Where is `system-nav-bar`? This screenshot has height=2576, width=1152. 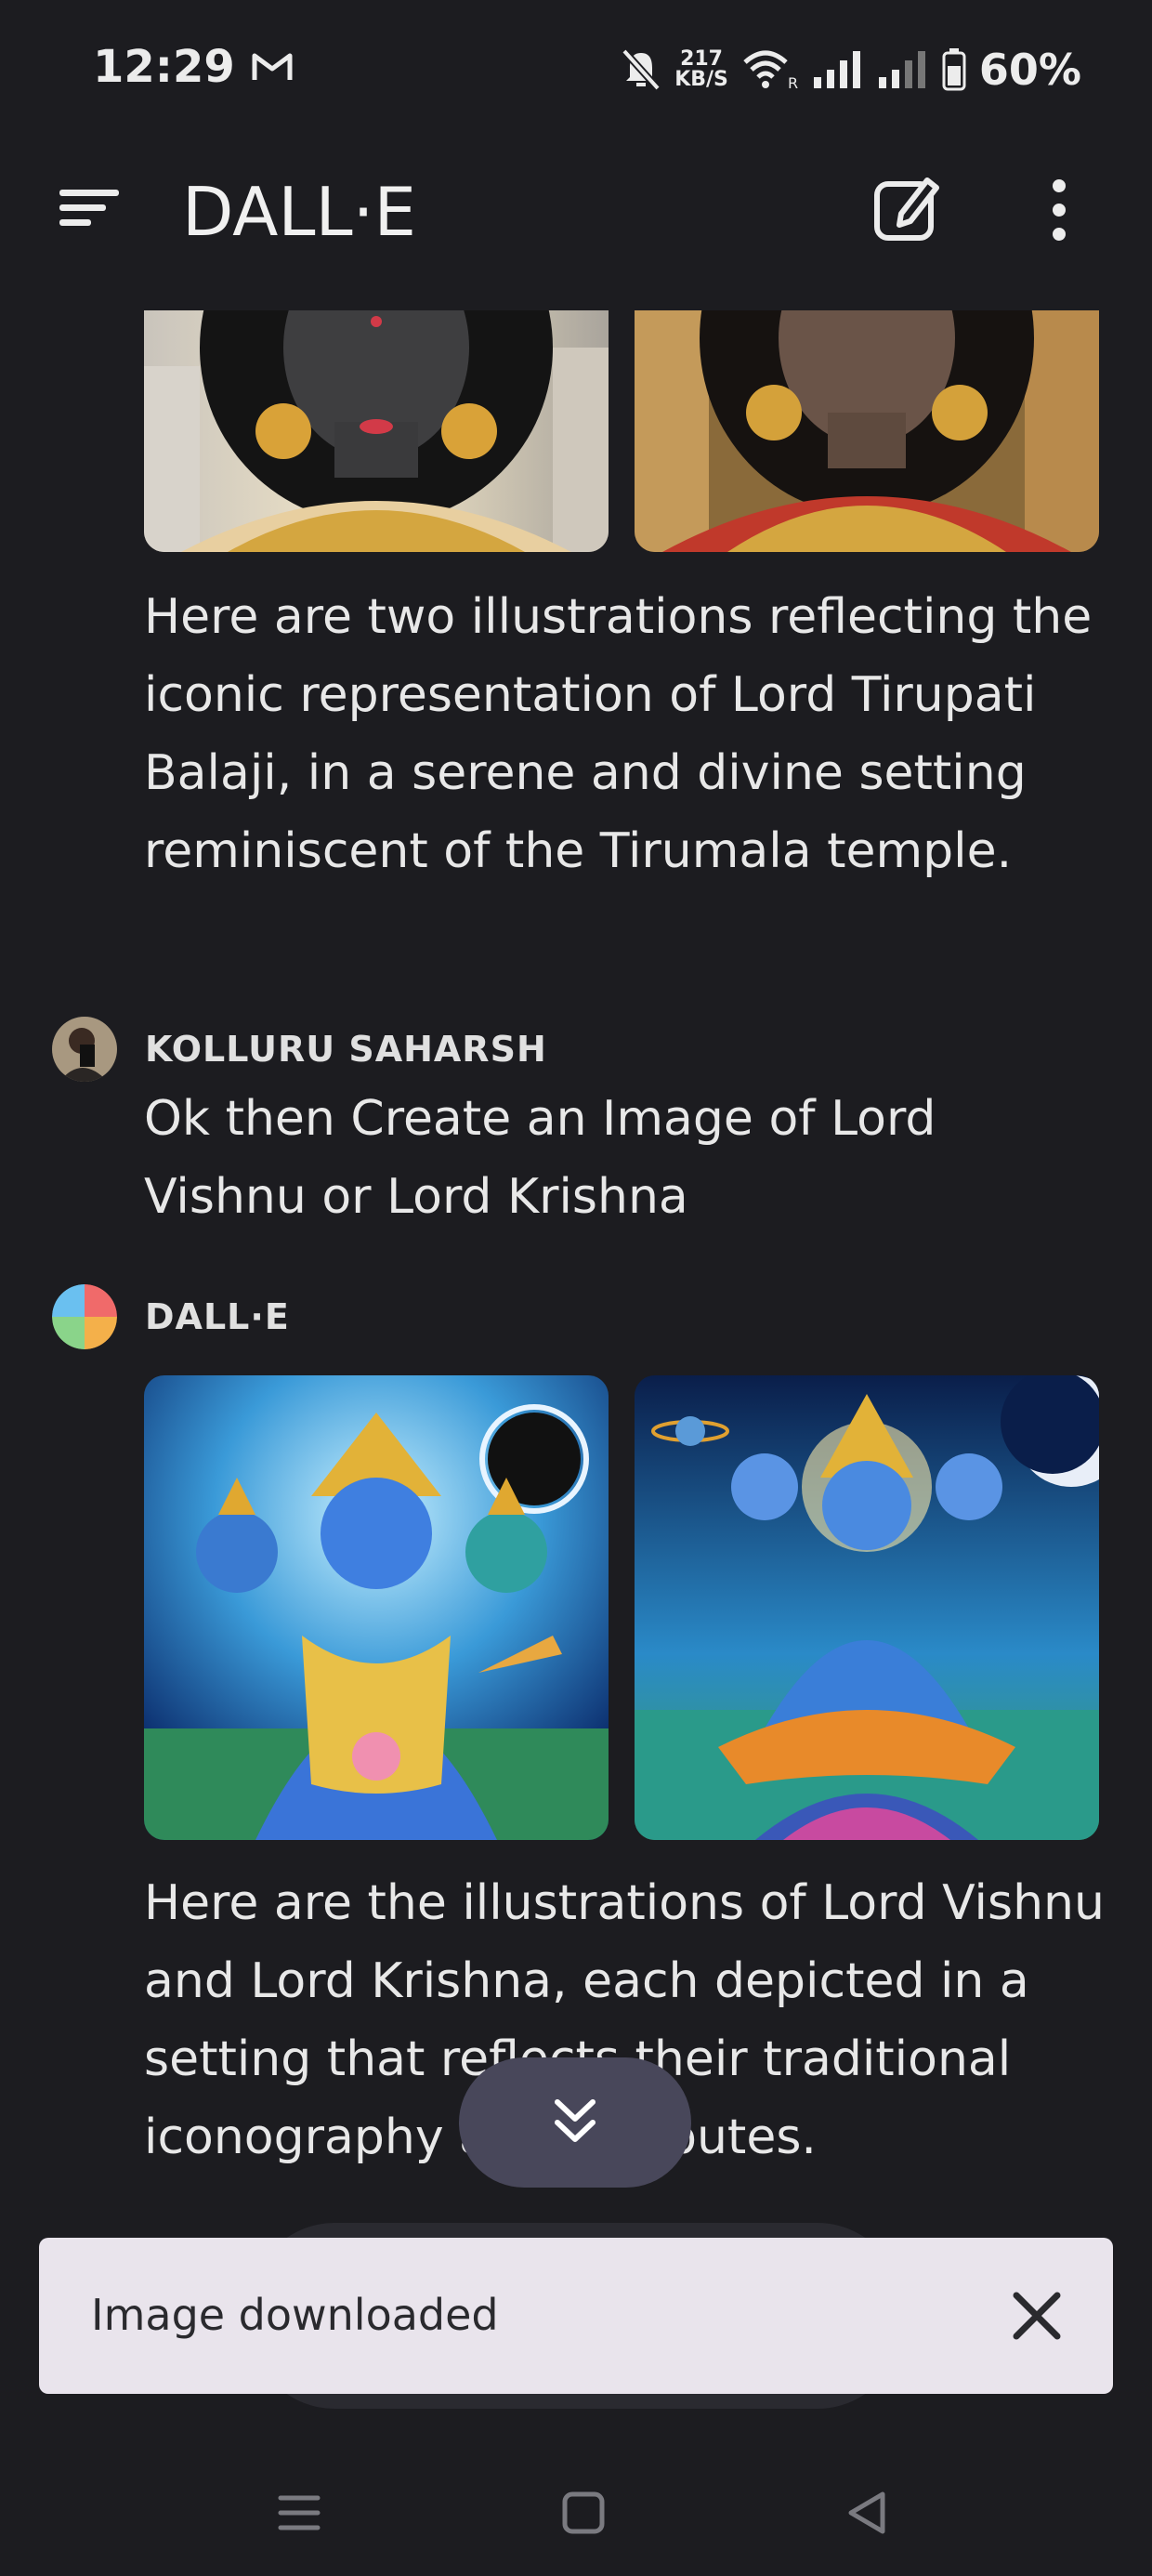
system-nav-bar is located at coordinates (576, 2514).